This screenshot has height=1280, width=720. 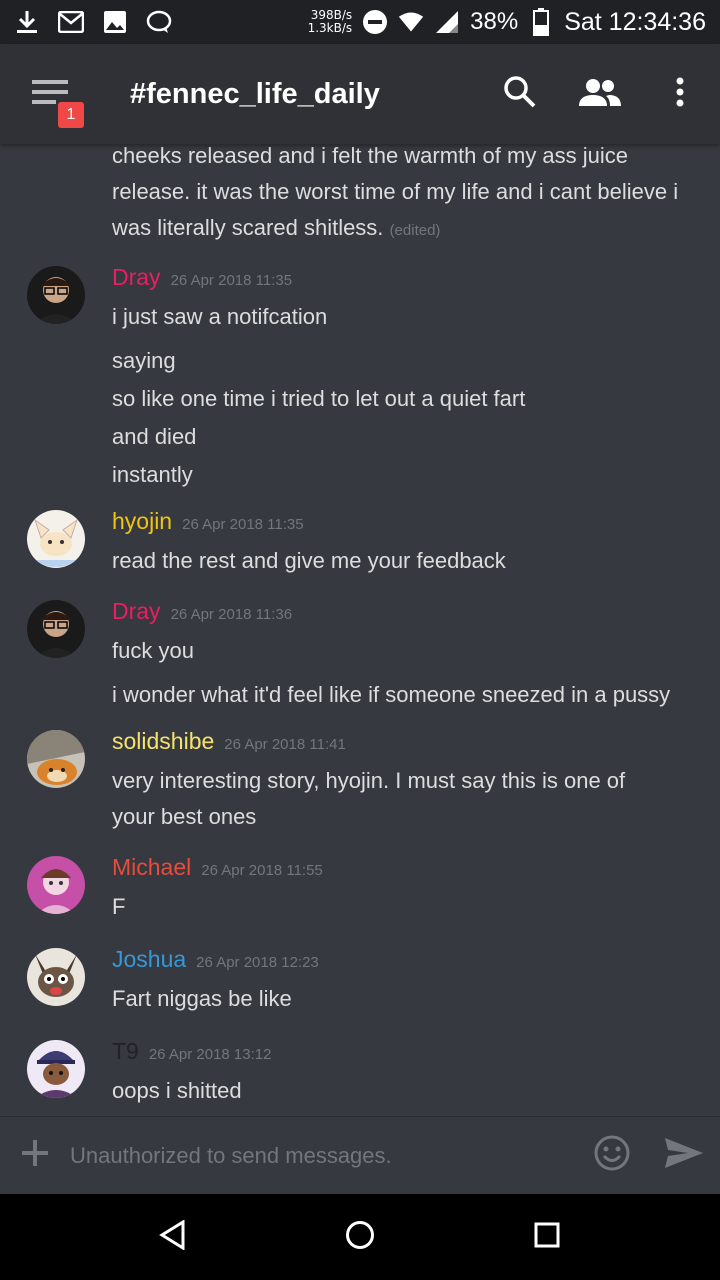 What do you see at coordinates (411, 22) in the screenshot?
I see `wifi-icon` at bounding box center [411, 22].